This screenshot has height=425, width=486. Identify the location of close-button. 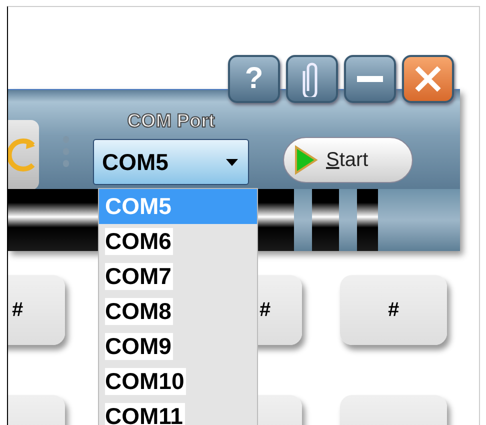
(428, 79).